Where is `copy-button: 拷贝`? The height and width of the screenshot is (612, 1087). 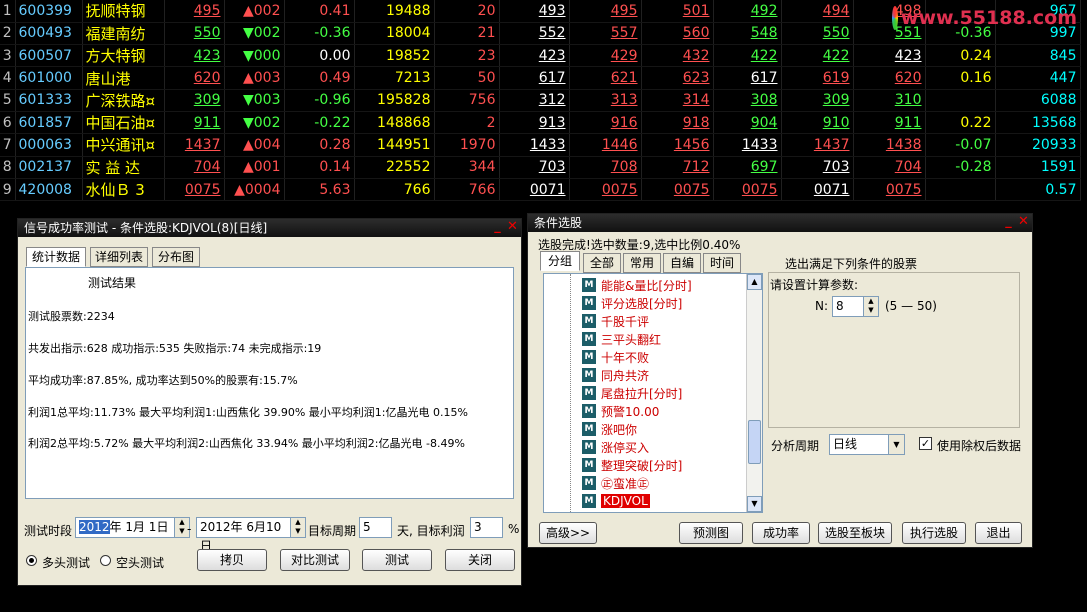 copy-button: 拷贝 is located at coordinates (232, 560).